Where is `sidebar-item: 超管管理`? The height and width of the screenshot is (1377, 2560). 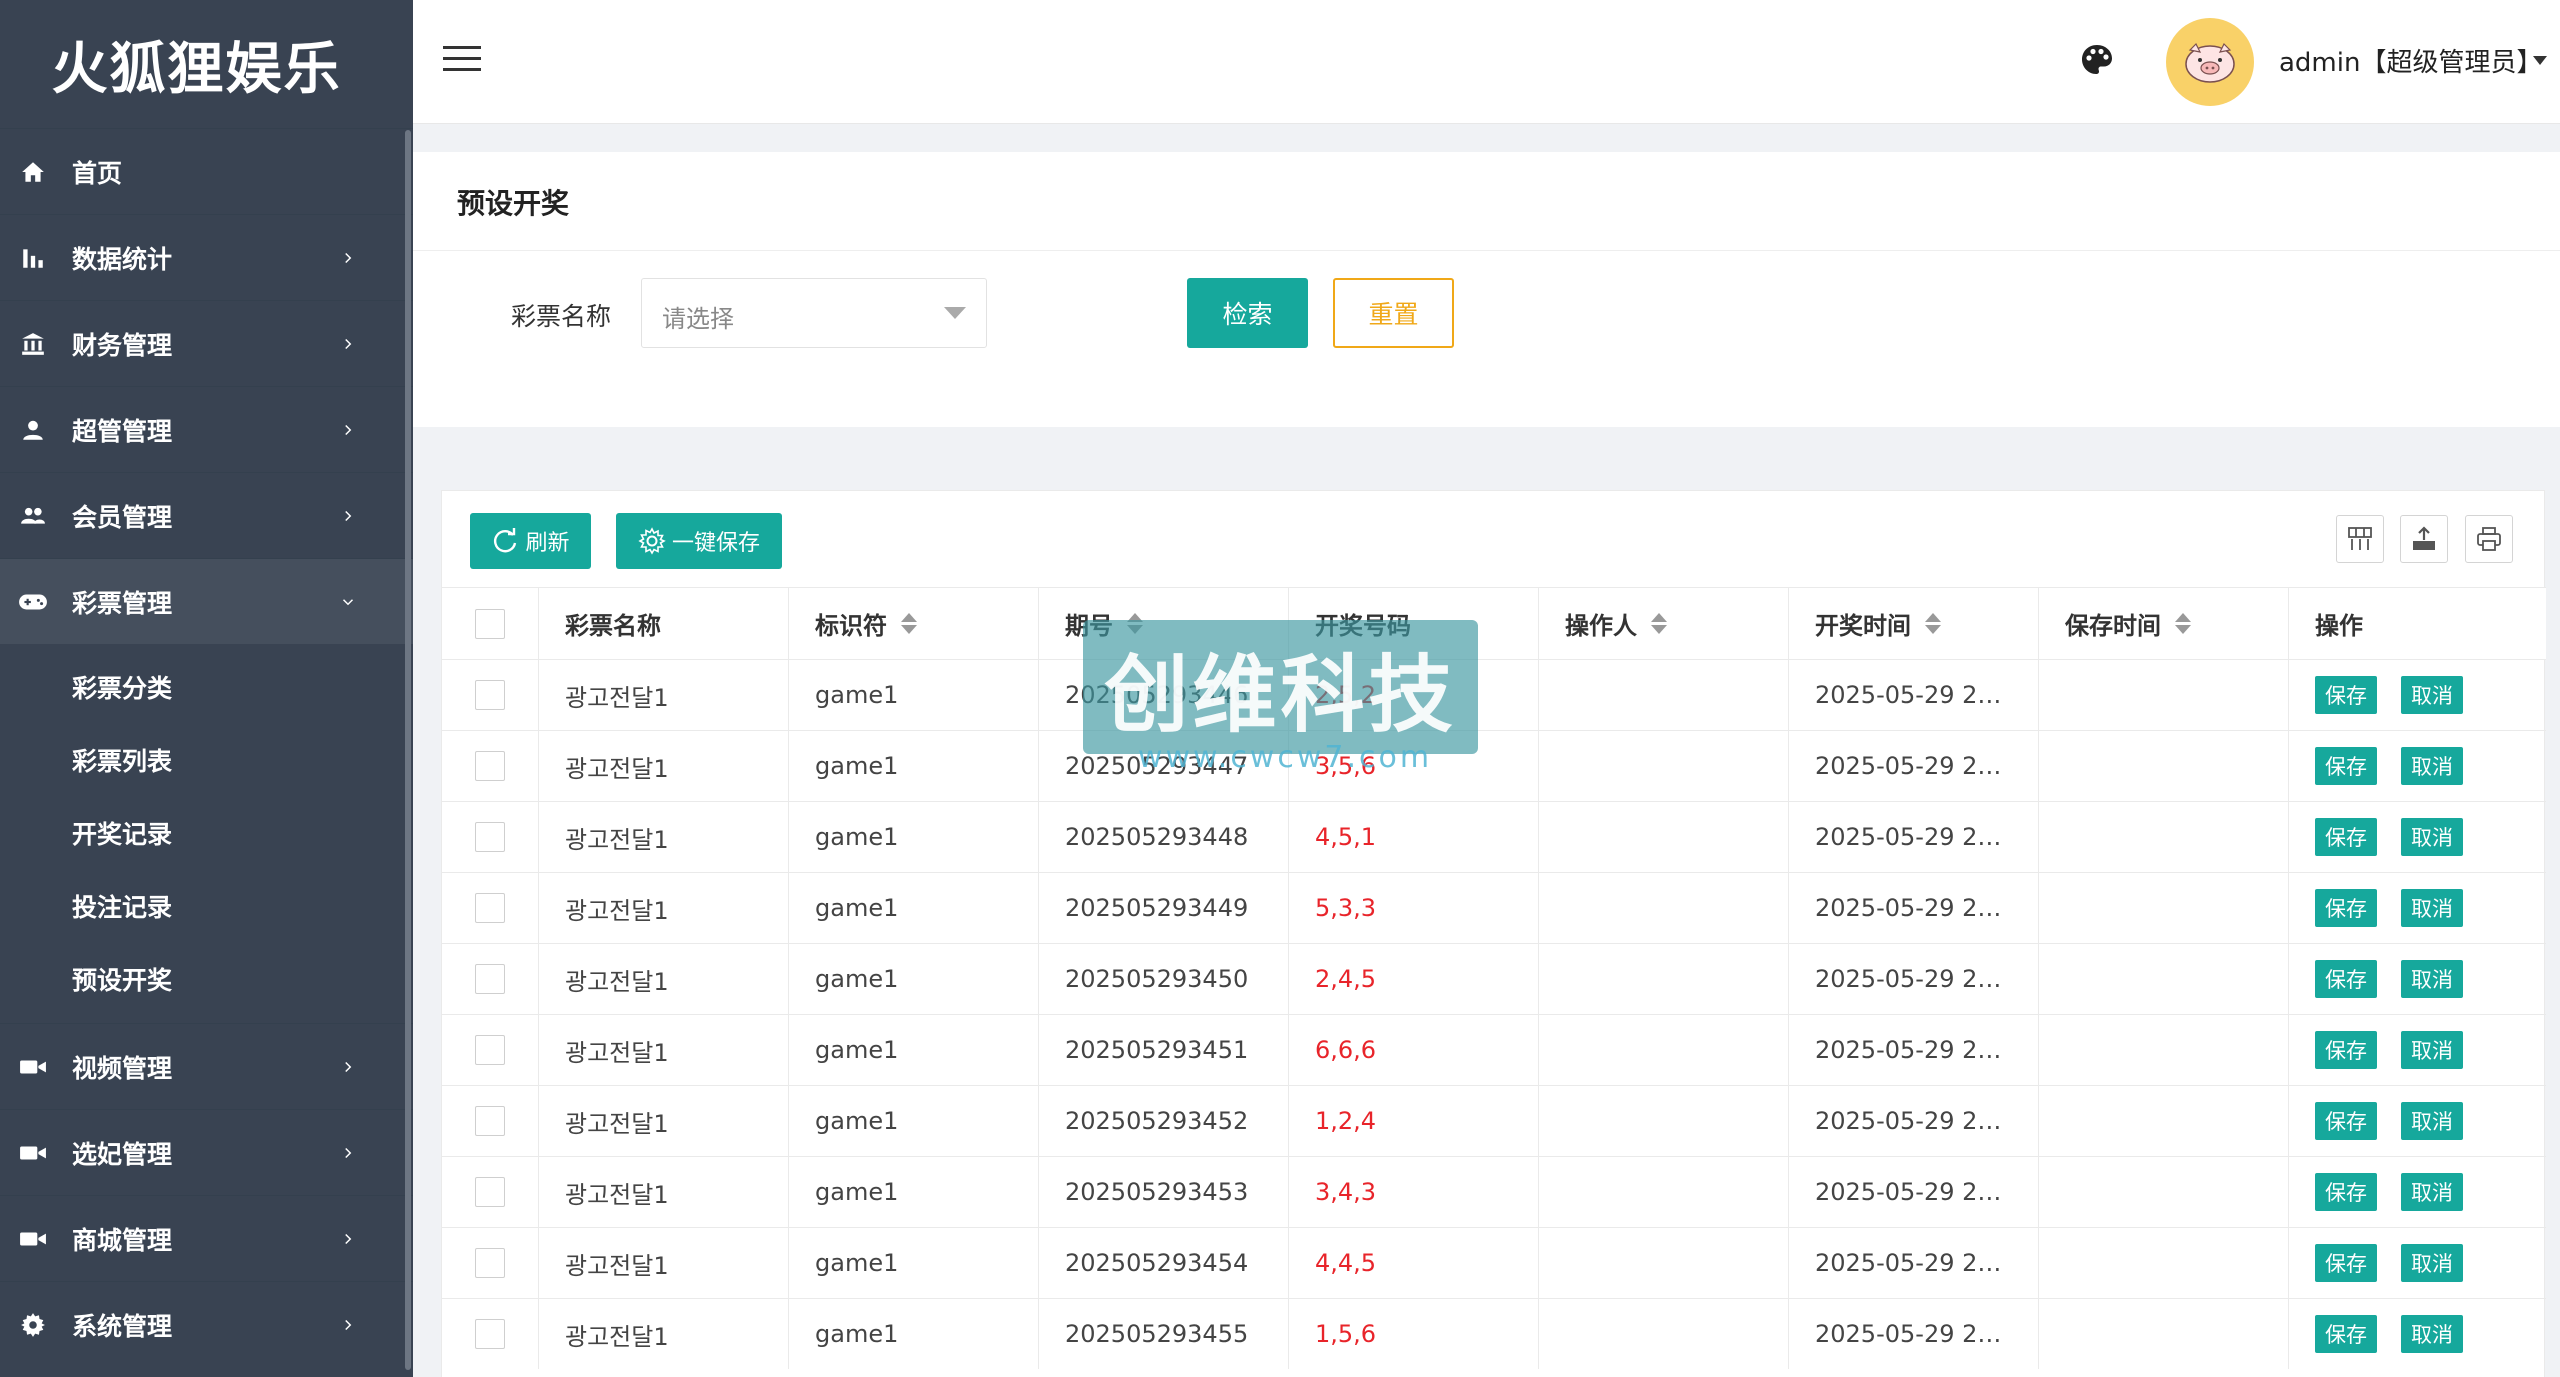 sidebar-item: 超管管理 is located at coordinates (206, 429).